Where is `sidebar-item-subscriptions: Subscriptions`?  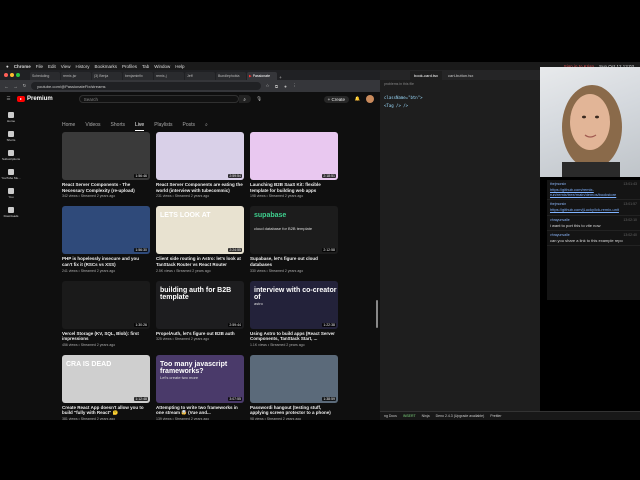 sidebar-item-subscriptions: Subscriptions is located at coordinates (11, 155).